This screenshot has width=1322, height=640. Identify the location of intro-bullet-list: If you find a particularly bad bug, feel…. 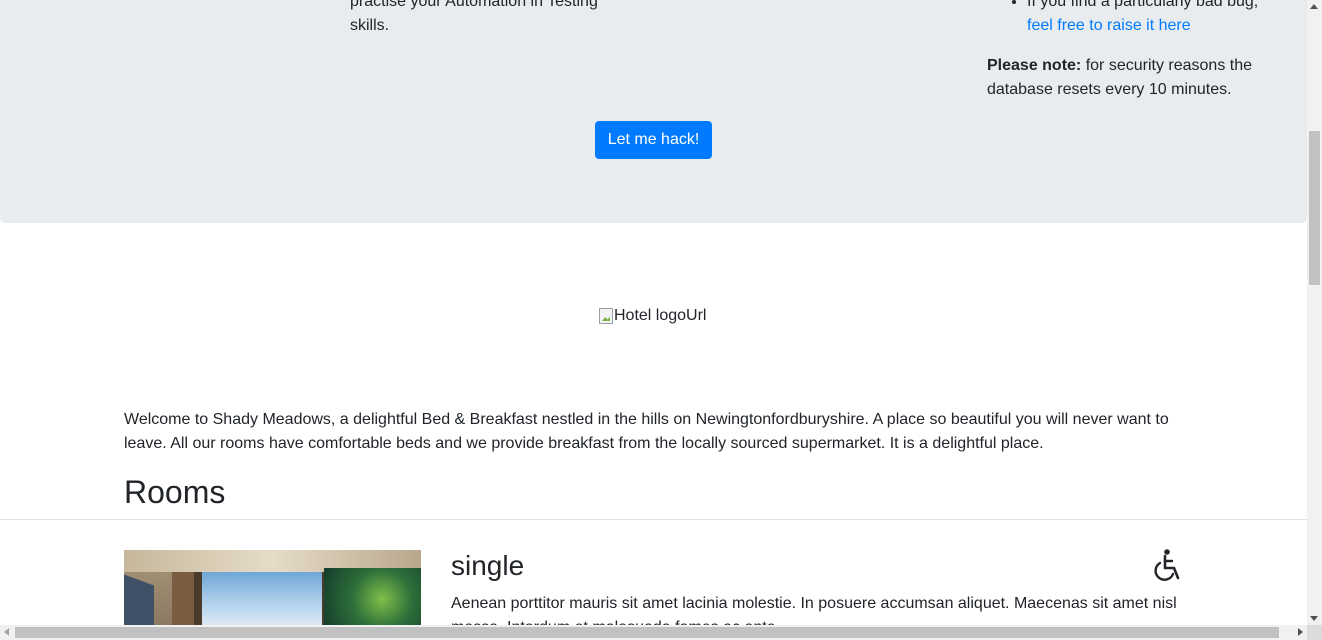
(1137, 19).